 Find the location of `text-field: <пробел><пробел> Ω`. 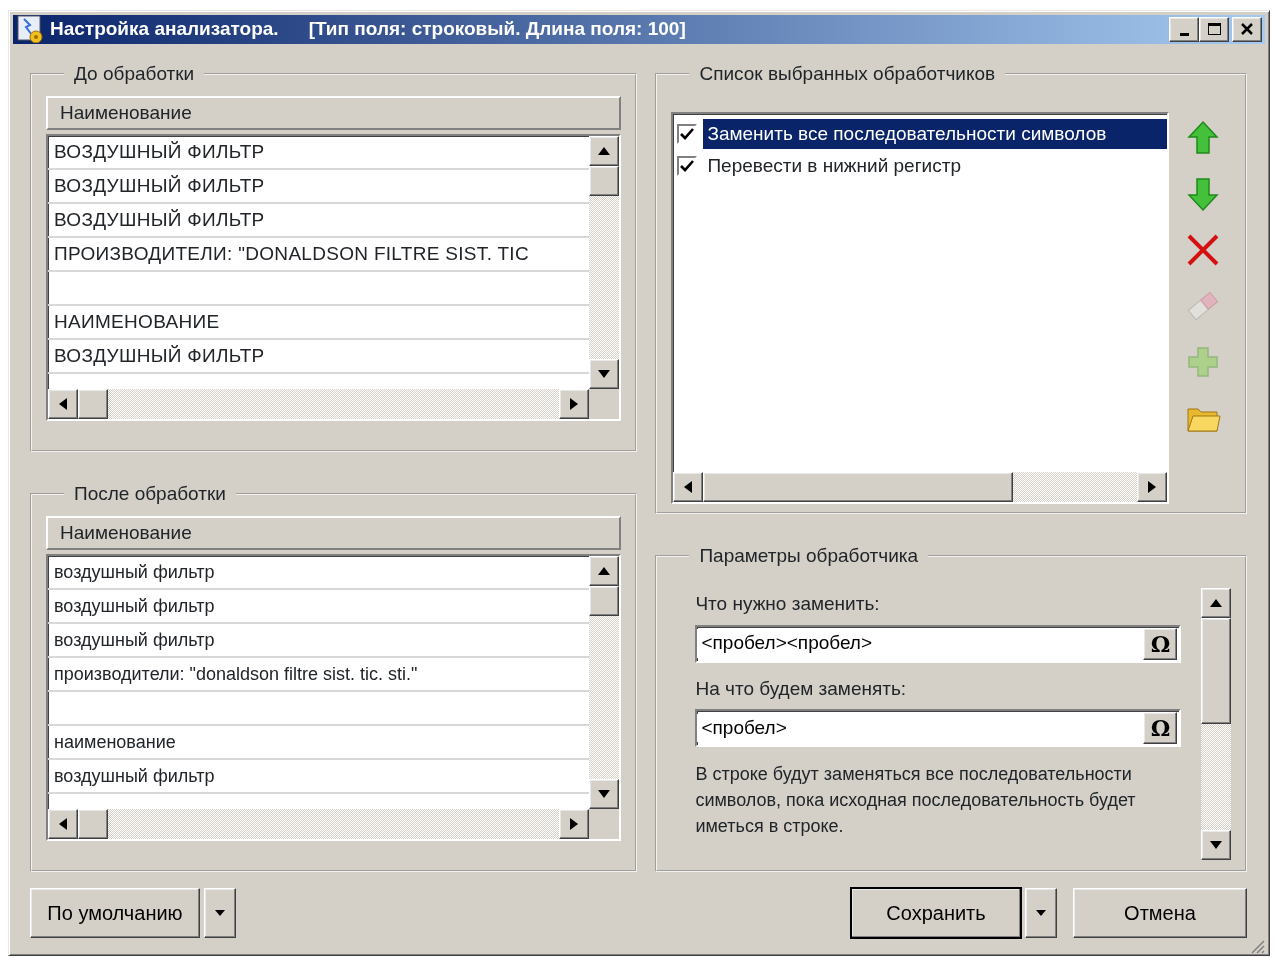

text-field: <пробел><пробел> Ω is located at coordinates (938, 643).